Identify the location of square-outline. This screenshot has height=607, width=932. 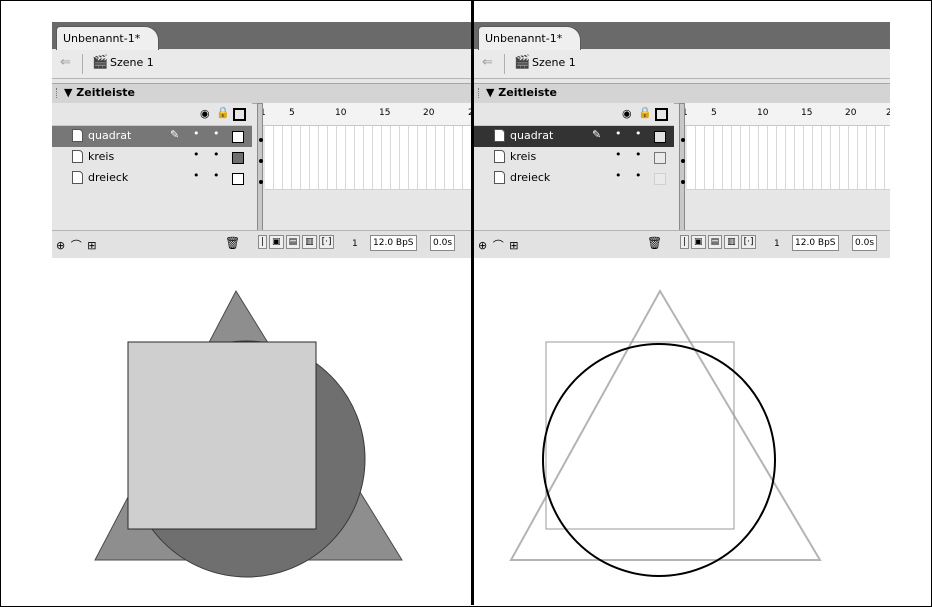
(640, 435).